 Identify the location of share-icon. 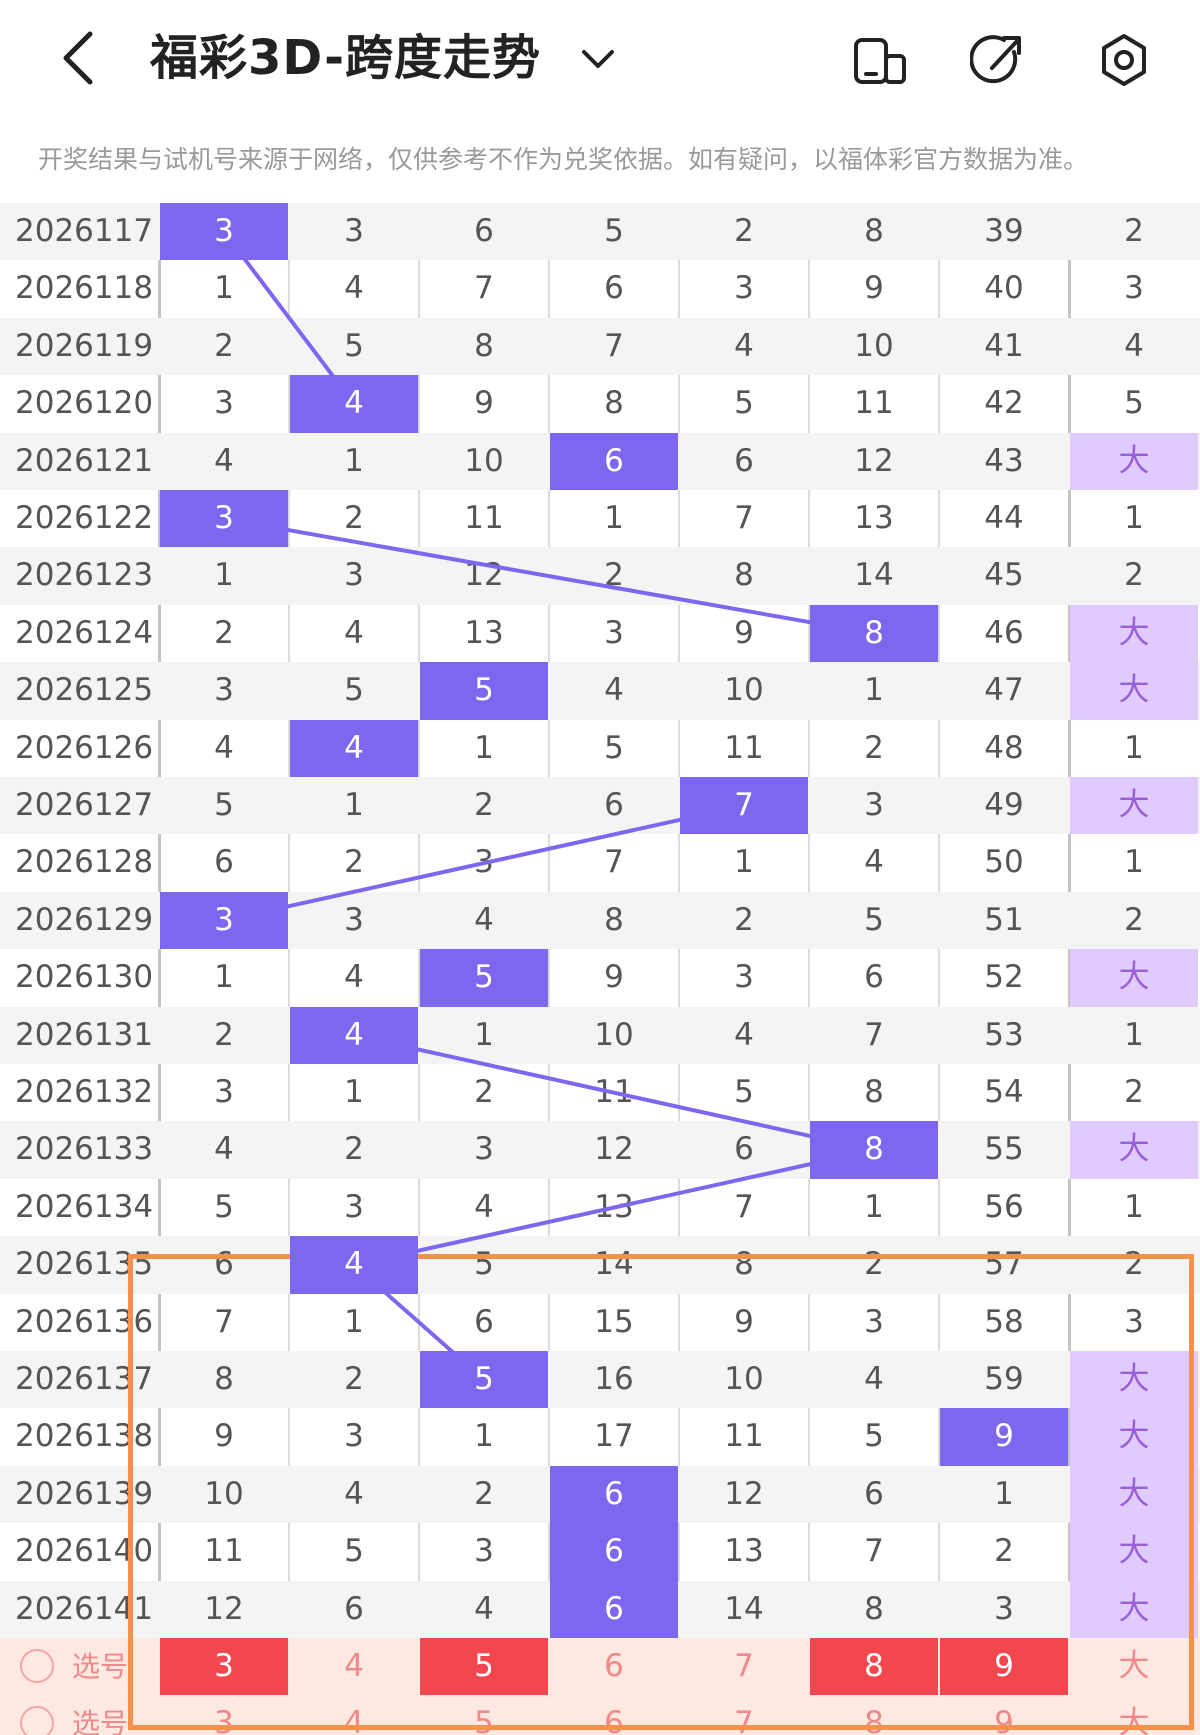
(998, 60).